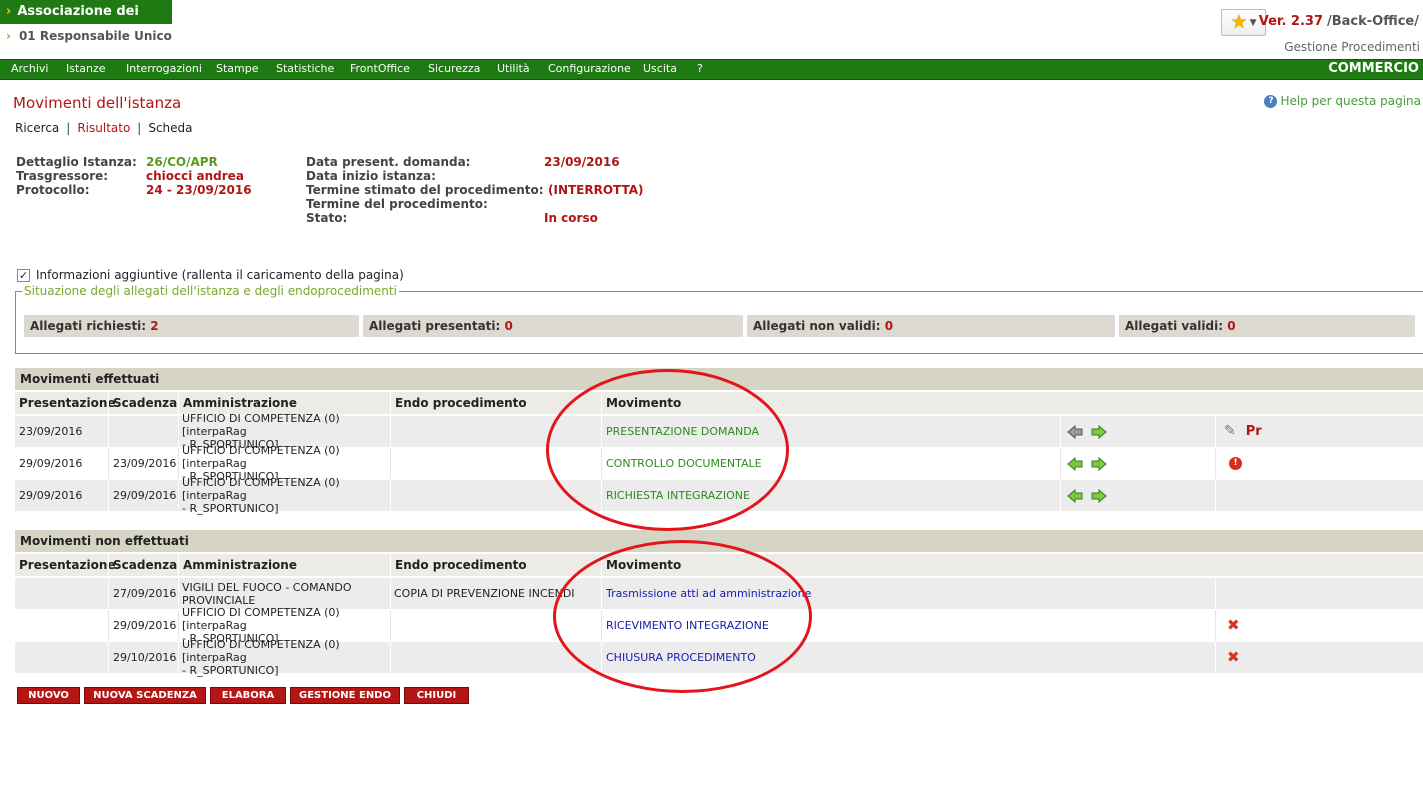 The width and height of the screenshot is (1423, 785). I want to click on detail-value: 24 - 23/09/2016, so click(199, 190).